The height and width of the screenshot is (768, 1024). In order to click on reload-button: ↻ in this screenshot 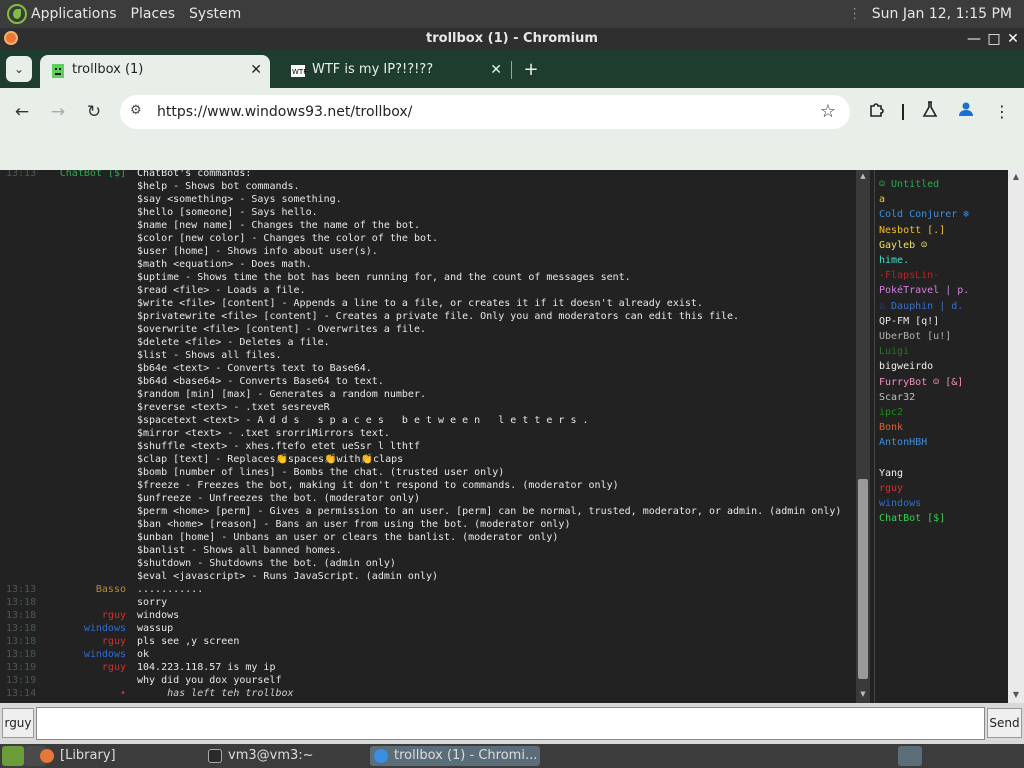, I will do `click(94, 112)`.